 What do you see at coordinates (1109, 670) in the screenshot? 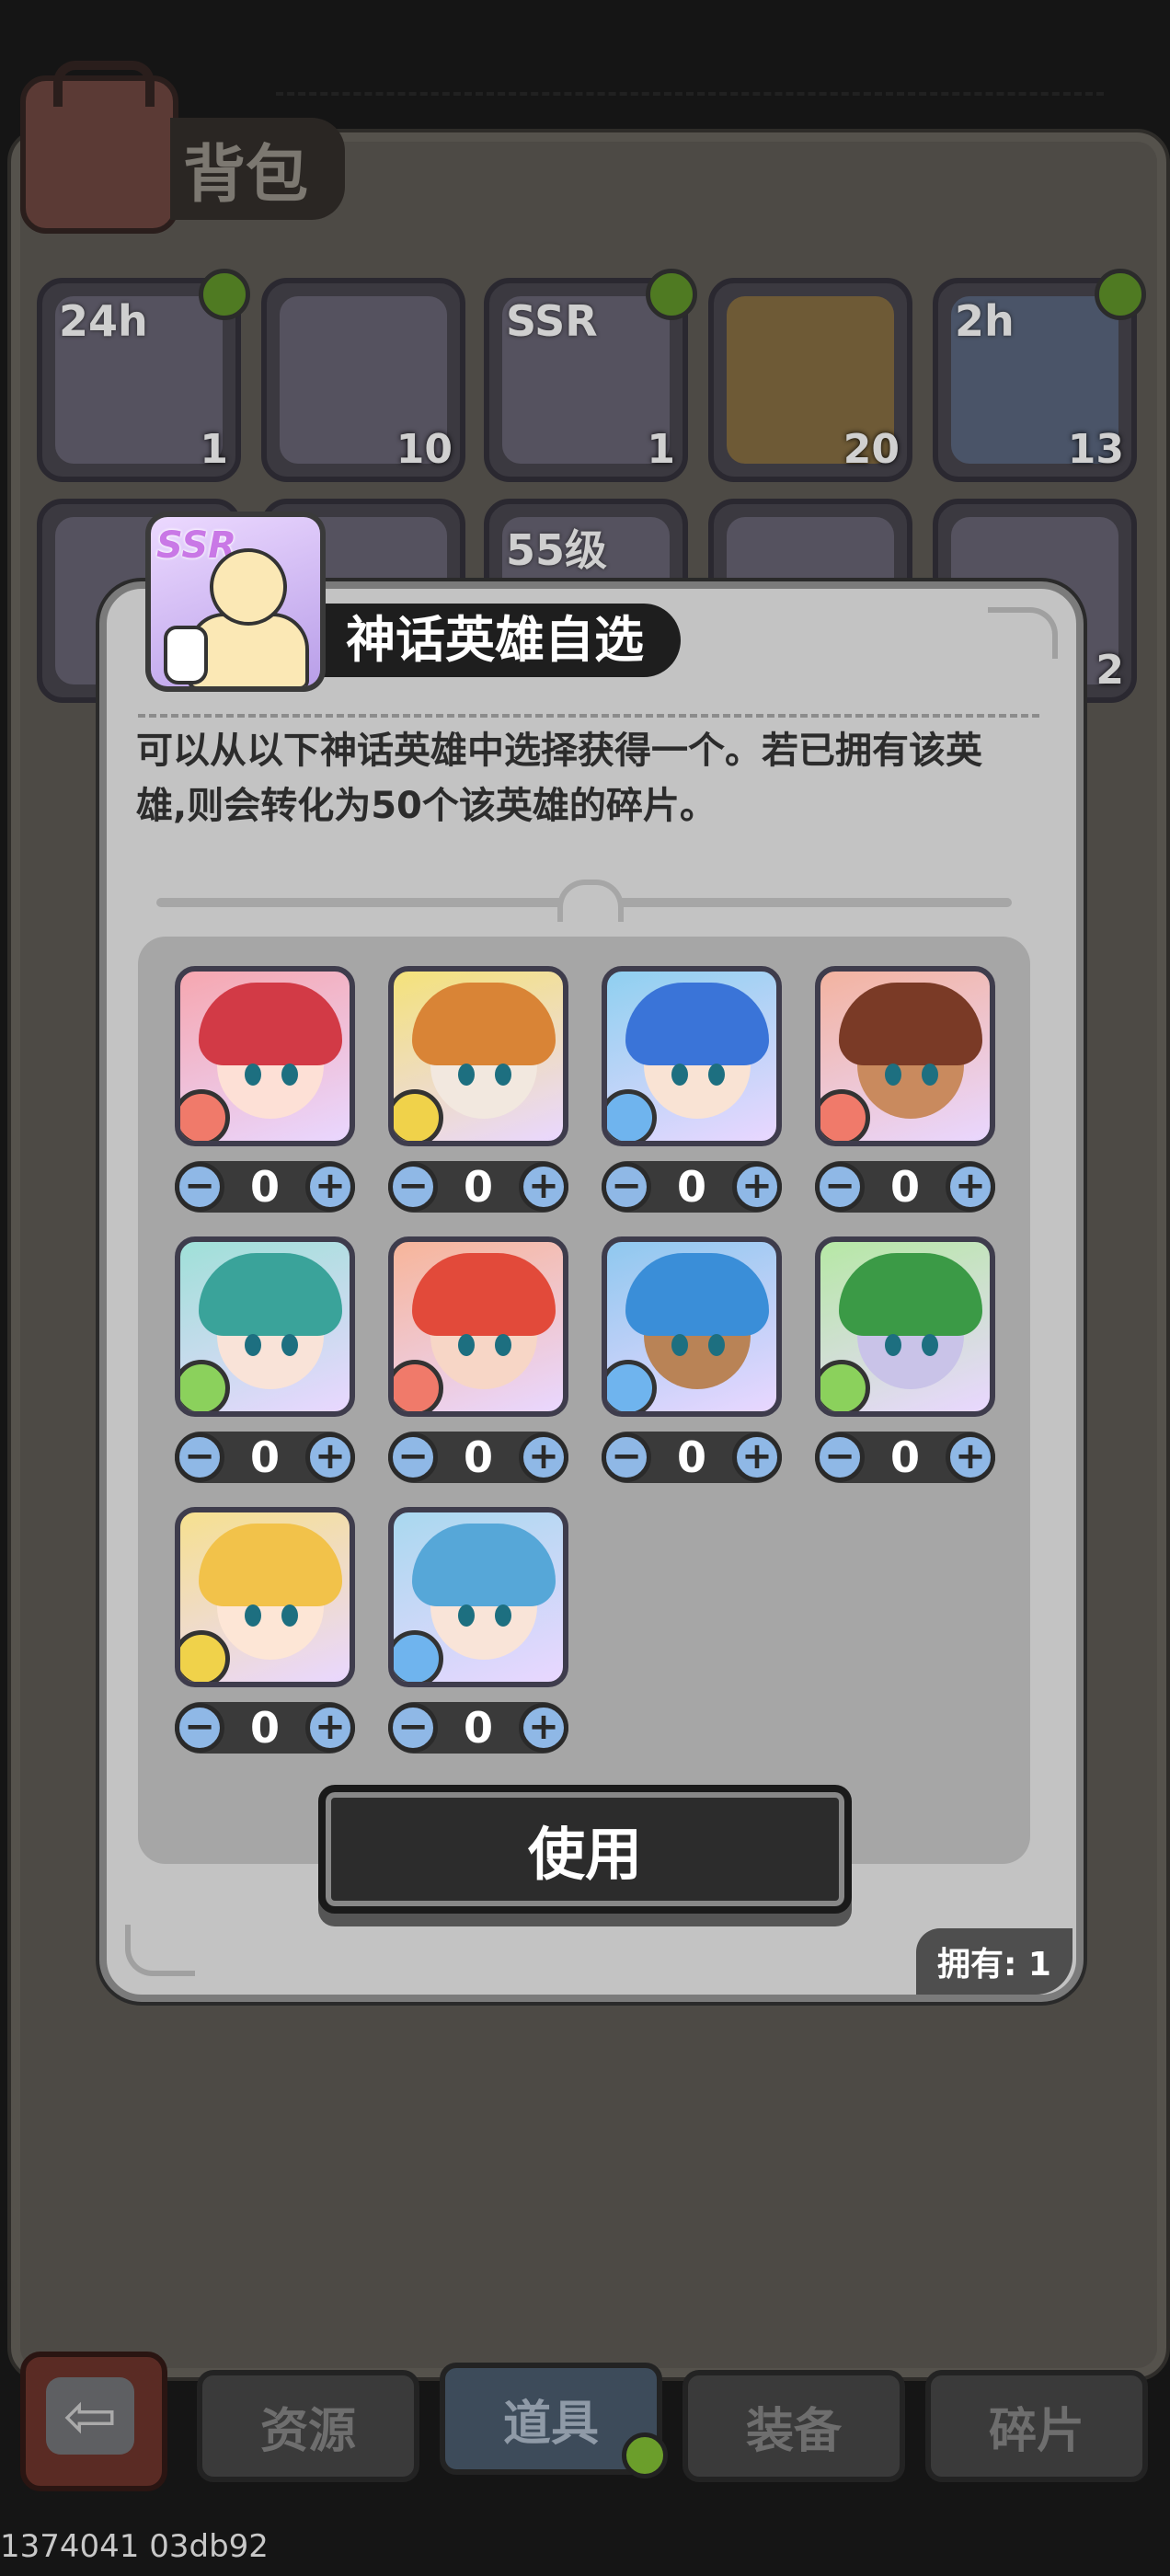
I see `slot-count: 2` at bounding box center [1109, 670].